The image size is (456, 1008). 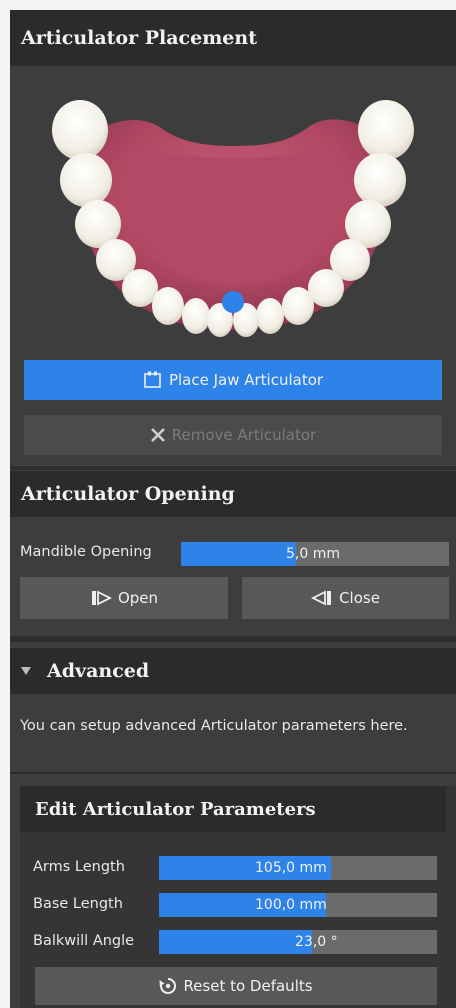 What do you see at coordinates (322, 598) in the screenshot?
I see `close-jaw-icon` at bounding box center [322, 598].